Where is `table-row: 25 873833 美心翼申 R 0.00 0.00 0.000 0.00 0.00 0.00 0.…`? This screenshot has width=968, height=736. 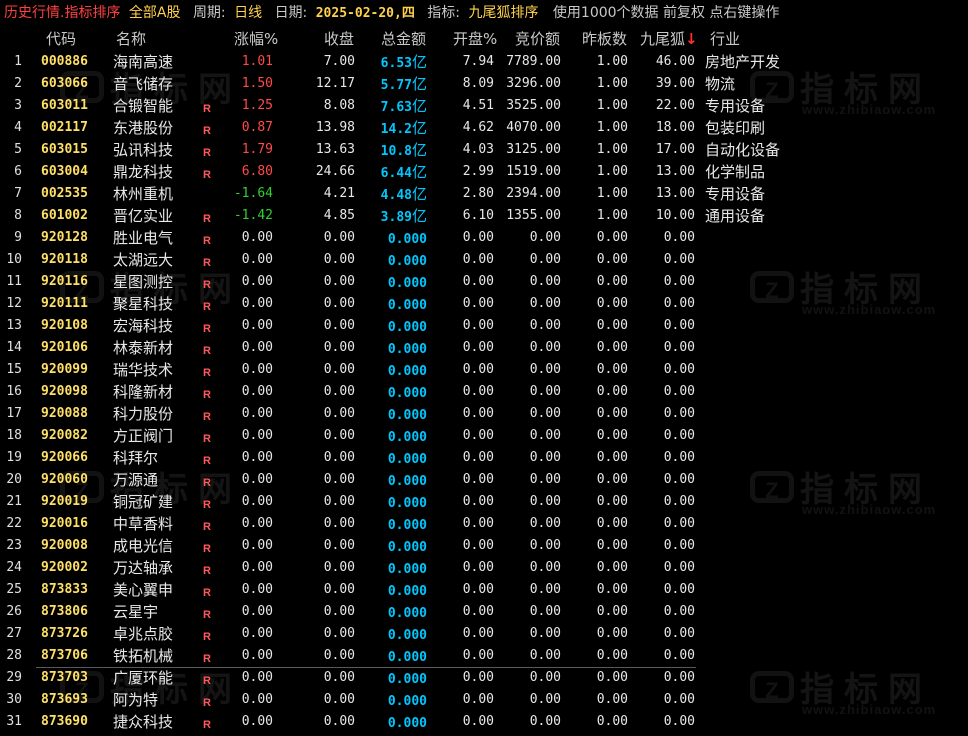
table-row: 25 873833 美心翼申 R 0.00 0.00 0.000 0.00 0.00 0.00 0.… is located at coordinates (484, 590).